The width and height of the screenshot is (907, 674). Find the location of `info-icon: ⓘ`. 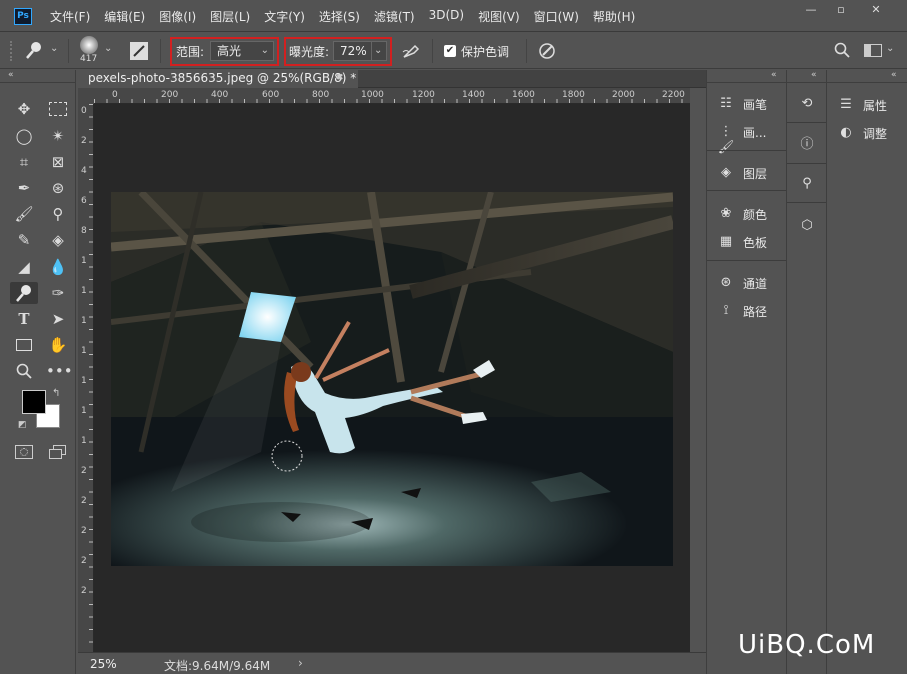

info-icon: ⓘ is located at coordinates (807, 145).